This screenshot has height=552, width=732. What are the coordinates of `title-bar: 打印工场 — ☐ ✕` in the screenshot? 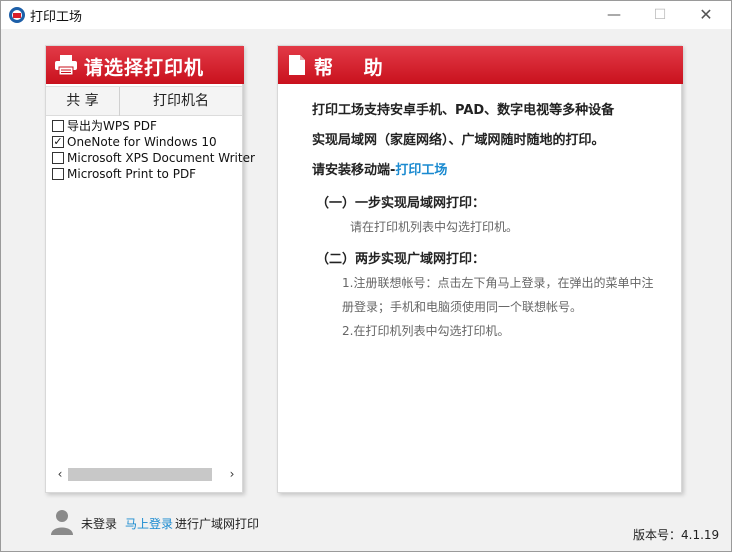 It's located at (366, 15).